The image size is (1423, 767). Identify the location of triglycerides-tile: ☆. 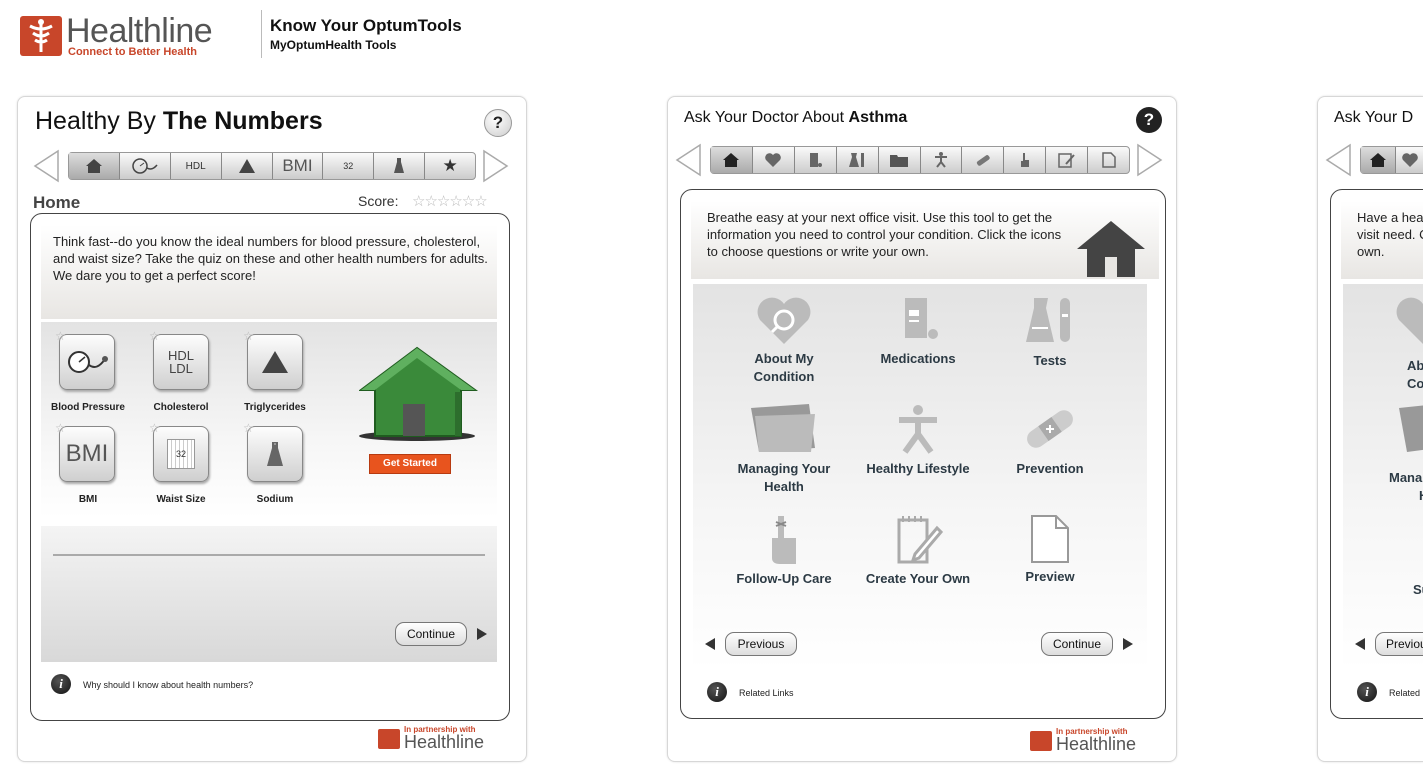
(273, 359).